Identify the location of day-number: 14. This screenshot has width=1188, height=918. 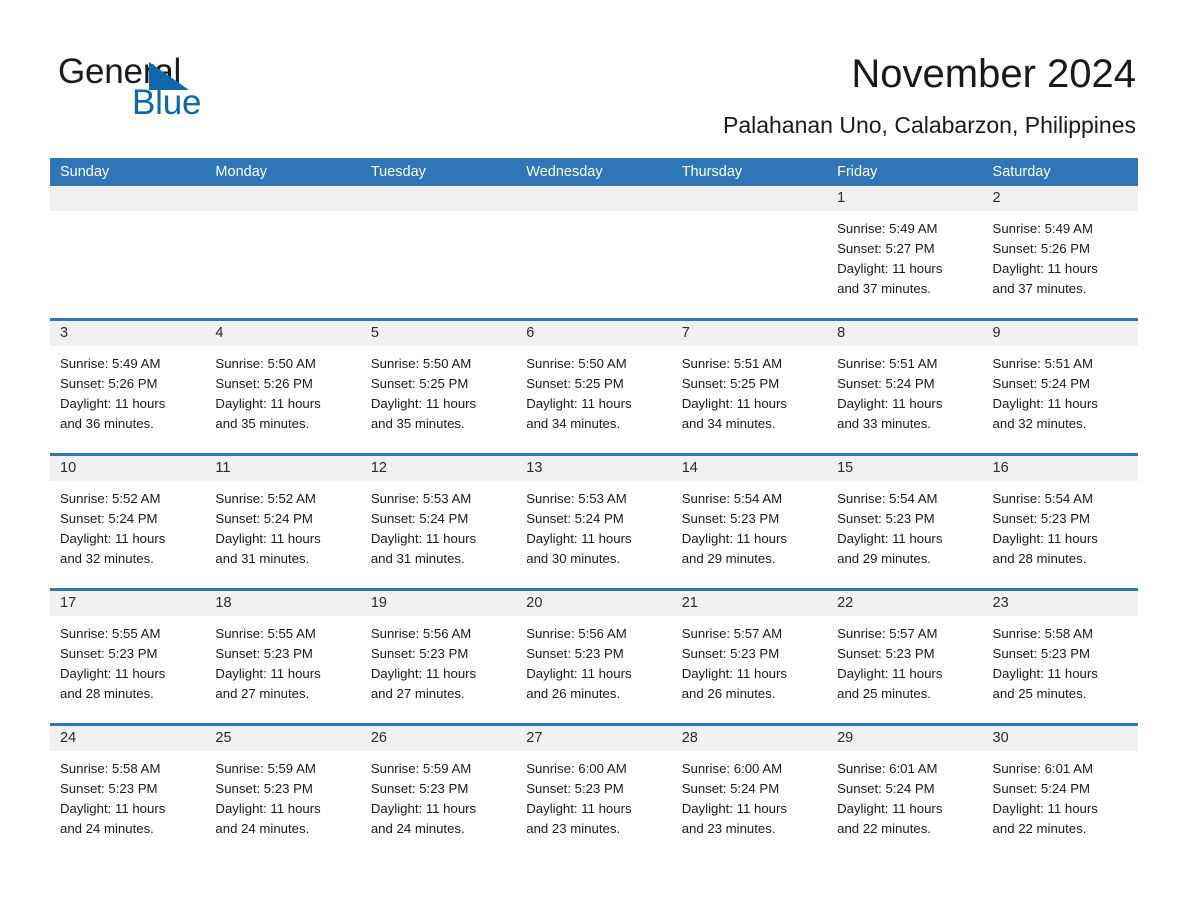
(749, 468).